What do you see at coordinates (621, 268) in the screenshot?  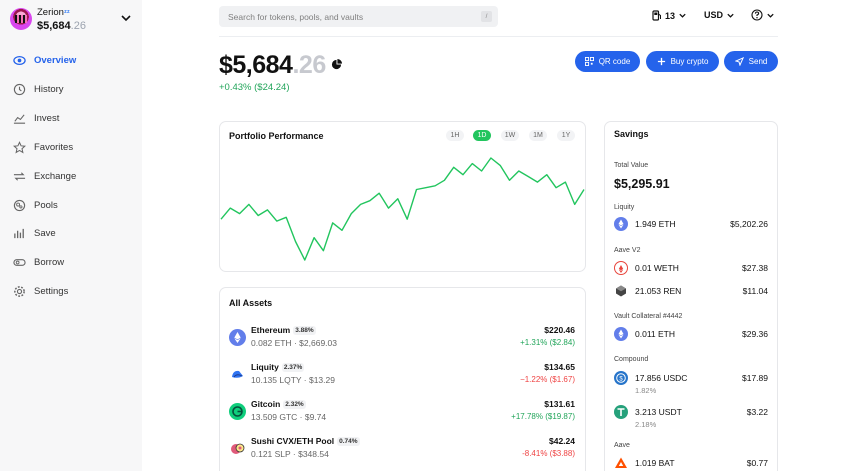 I see `weth-icon` at bounding box center [621, 268].